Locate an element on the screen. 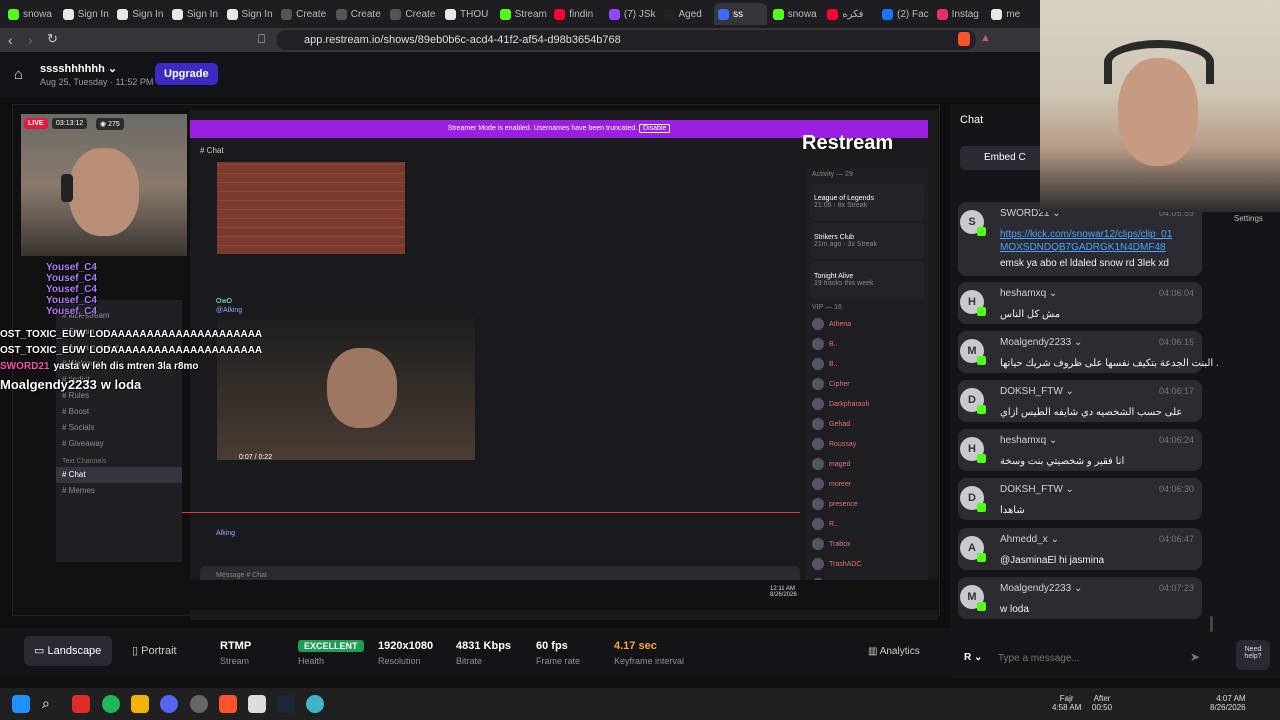  browser-tab: ss is located at coordinates (740, 14).